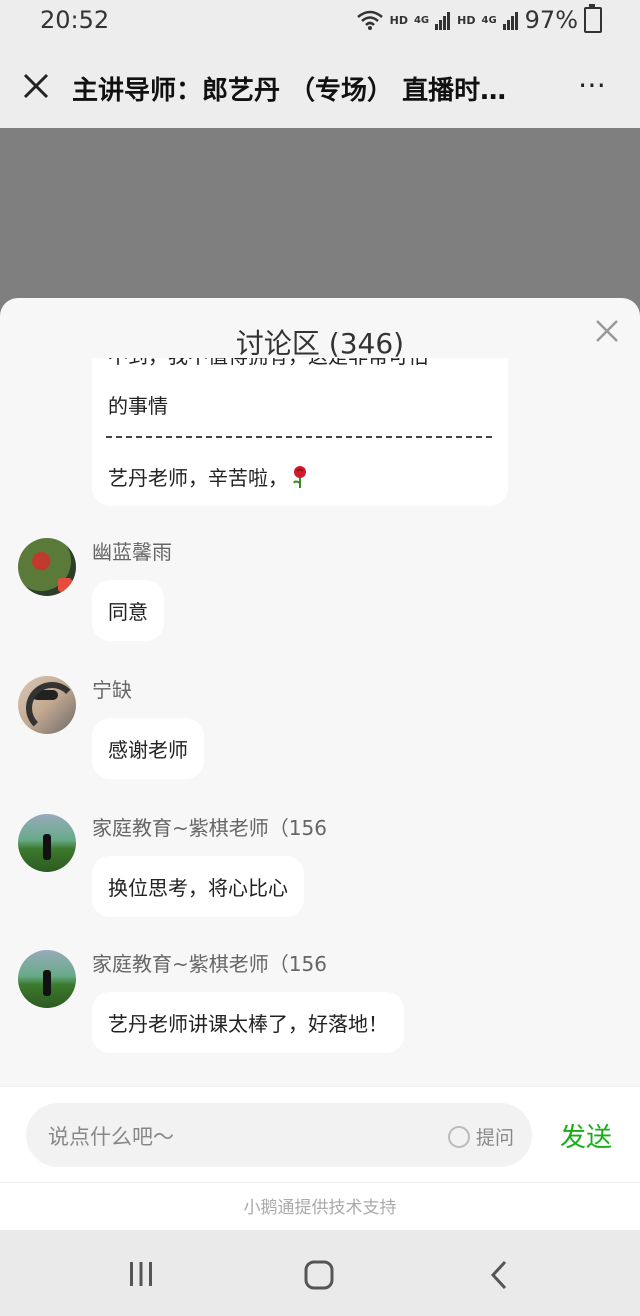  What do you see at coordinates (132, 552) in the screenshot?
I see `user-name: 幽蓝馨雨` at bounding box center [132, 552].